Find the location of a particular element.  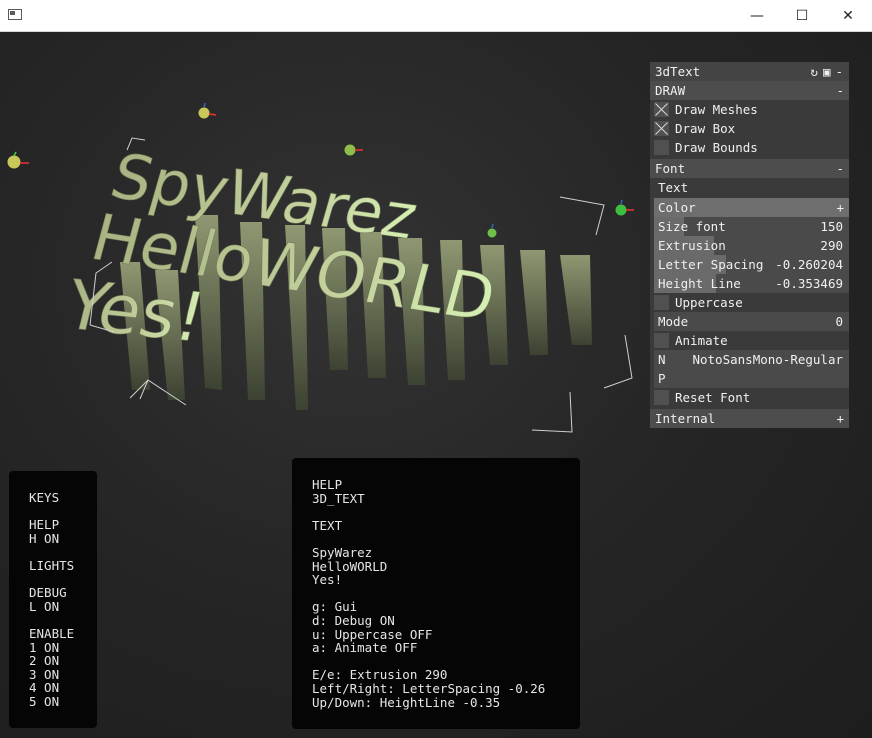

draw-meshes-toggle: Draw Meshes is located at coordinates (749, 109).